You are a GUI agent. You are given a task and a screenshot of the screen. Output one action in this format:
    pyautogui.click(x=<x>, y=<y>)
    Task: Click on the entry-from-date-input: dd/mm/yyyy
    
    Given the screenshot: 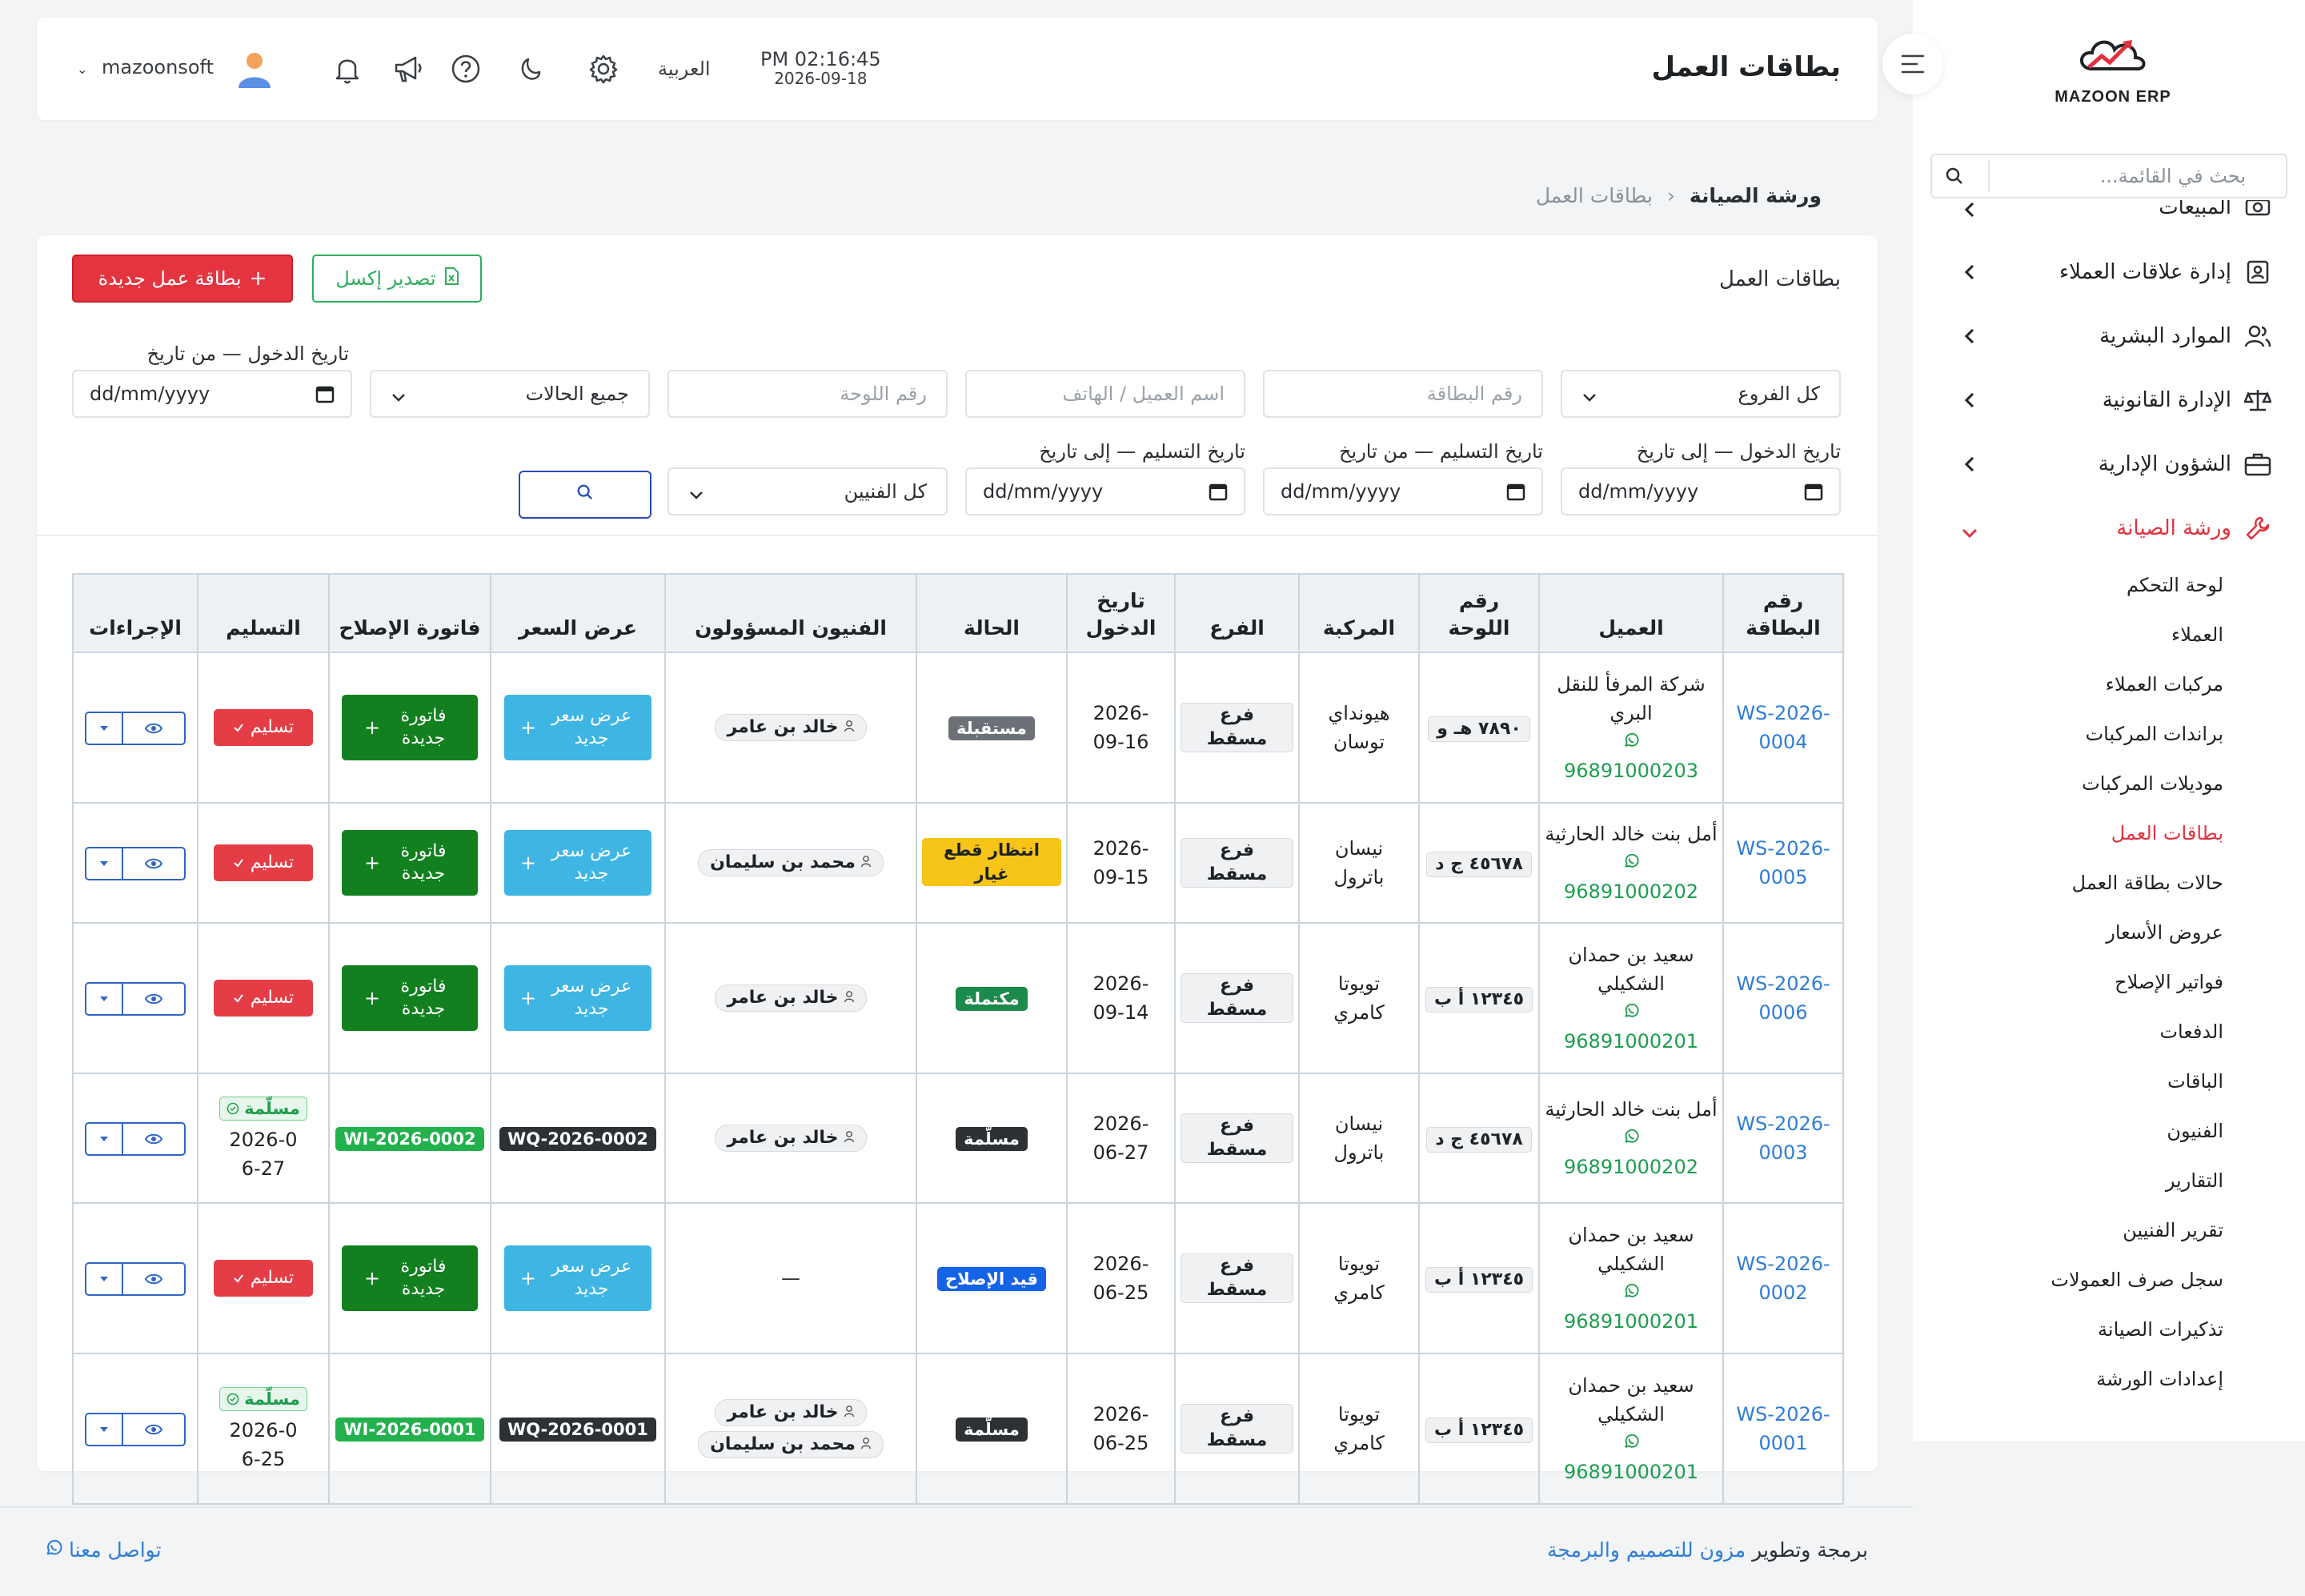 What is the action you would take?
    pyautogui.click(x=212, y=394)
    